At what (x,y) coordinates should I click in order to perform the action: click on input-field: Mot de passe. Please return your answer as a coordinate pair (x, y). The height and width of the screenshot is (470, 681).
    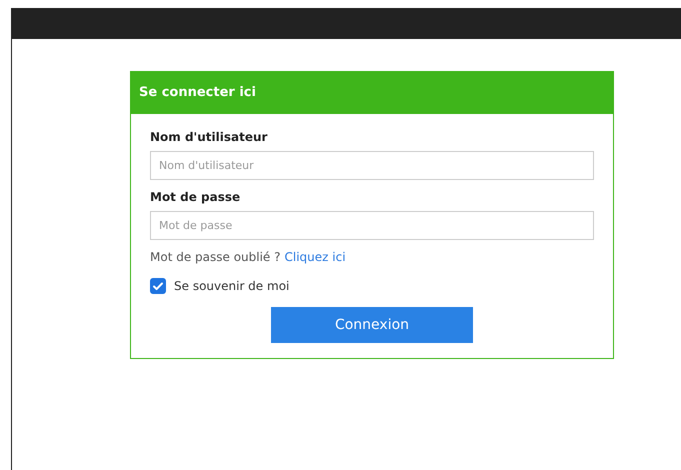
    Looking at the image, I should click on (372, 225).